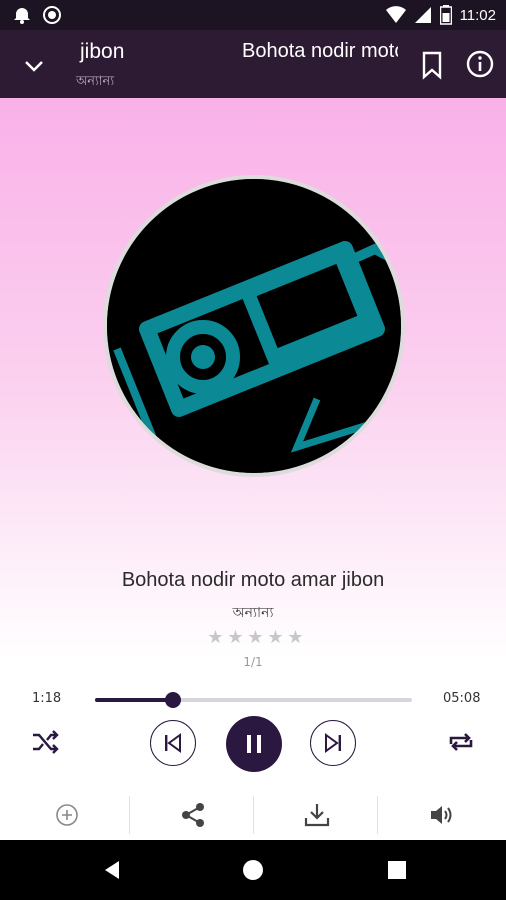 This screenshot has width=506, height=900. I want to click on chevron-down-icon, so click(34, 66).